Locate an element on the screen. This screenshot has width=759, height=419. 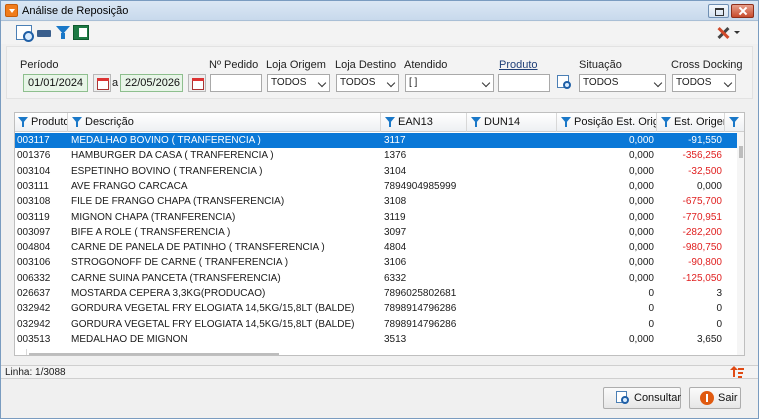
cell-est-origem: -125,050 is located at coordinates (702, 278).